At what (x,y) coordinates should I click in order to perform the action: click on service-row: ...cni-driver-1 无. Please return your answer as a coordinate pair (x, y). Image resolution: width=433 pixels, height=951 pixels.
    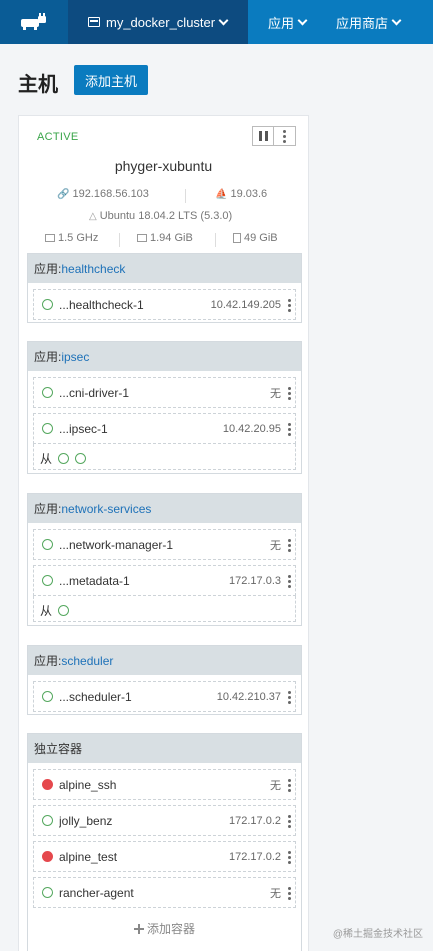
    Looking at the image, I should click on (164, 392).